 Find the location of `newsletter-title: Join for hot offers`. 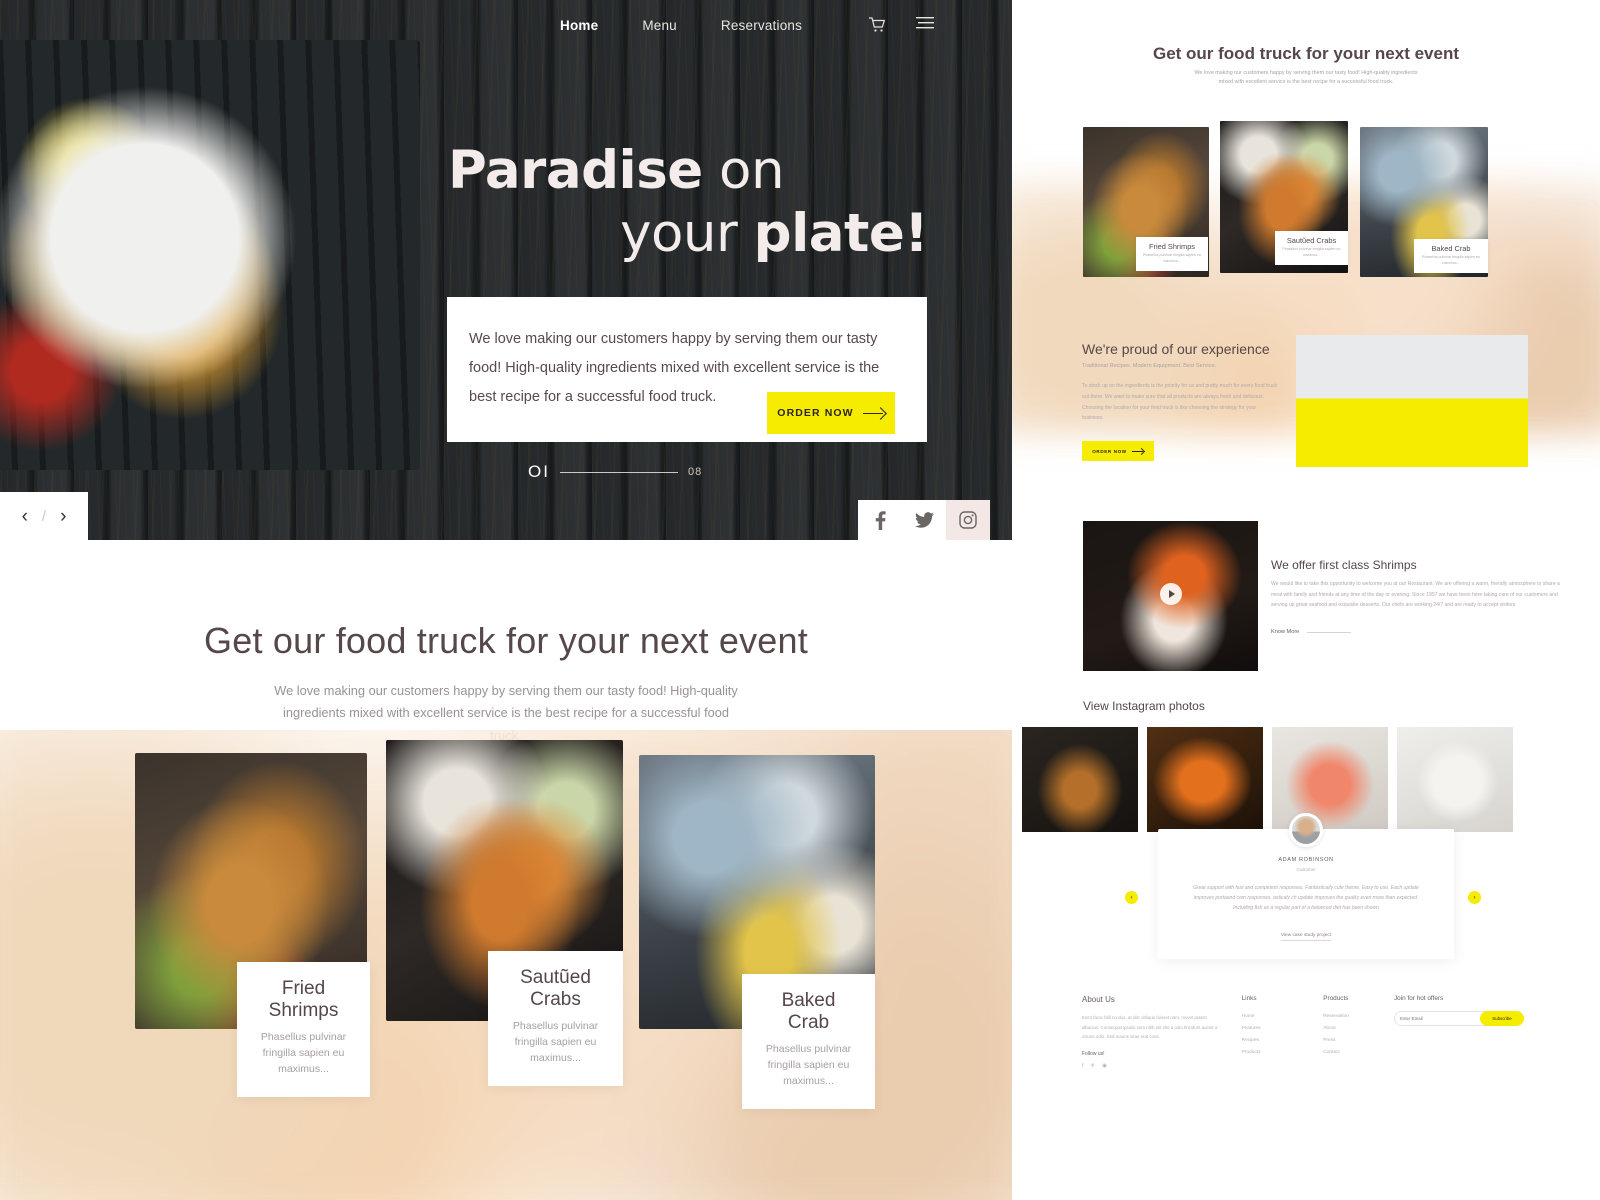

newsletter-title: Join for hot offers is located at coordinates (1418, 999).